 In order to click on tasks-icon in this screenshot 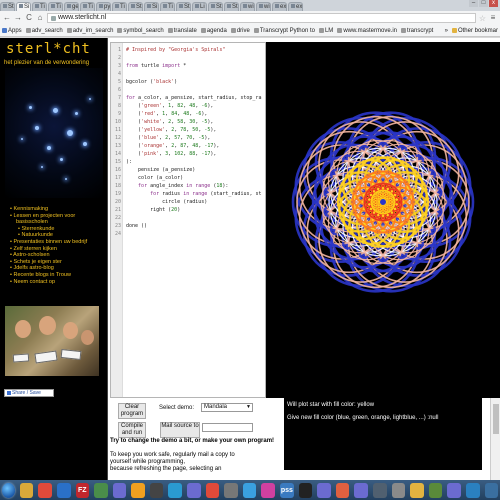, I will do `click(380, 490)`.